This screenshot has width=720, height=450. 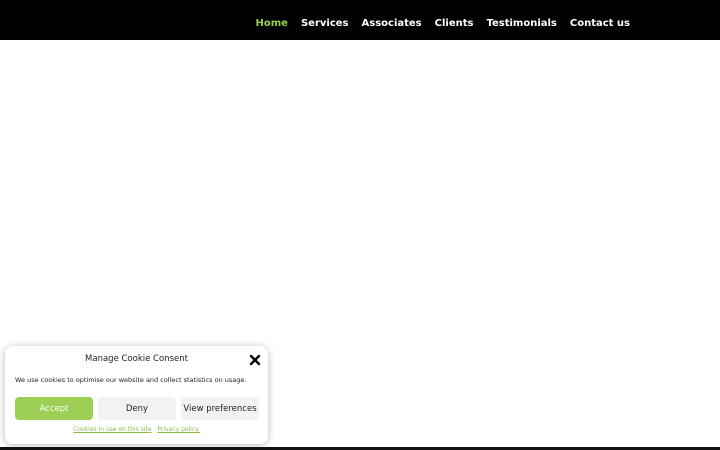 I want to click on nav-item-clients: Clients, so click(x=454, y=20).